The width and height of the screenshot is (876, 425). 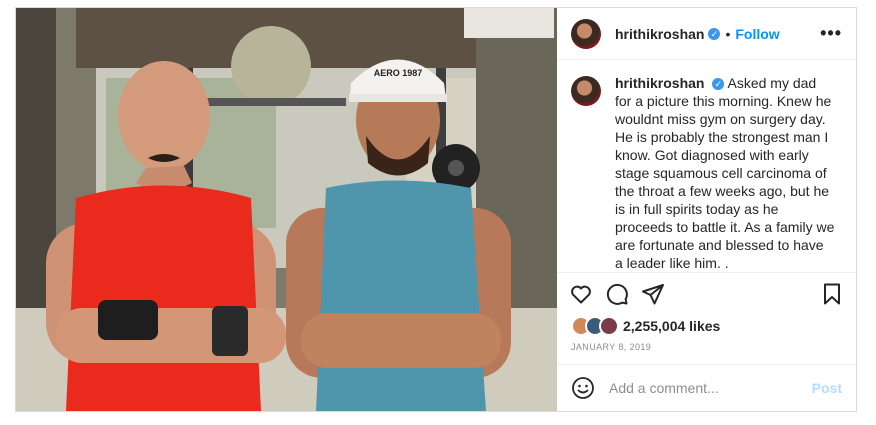 I want to click on post-header: hrithikroshan ✓ • Follow •••, so click(x=706, y=34).